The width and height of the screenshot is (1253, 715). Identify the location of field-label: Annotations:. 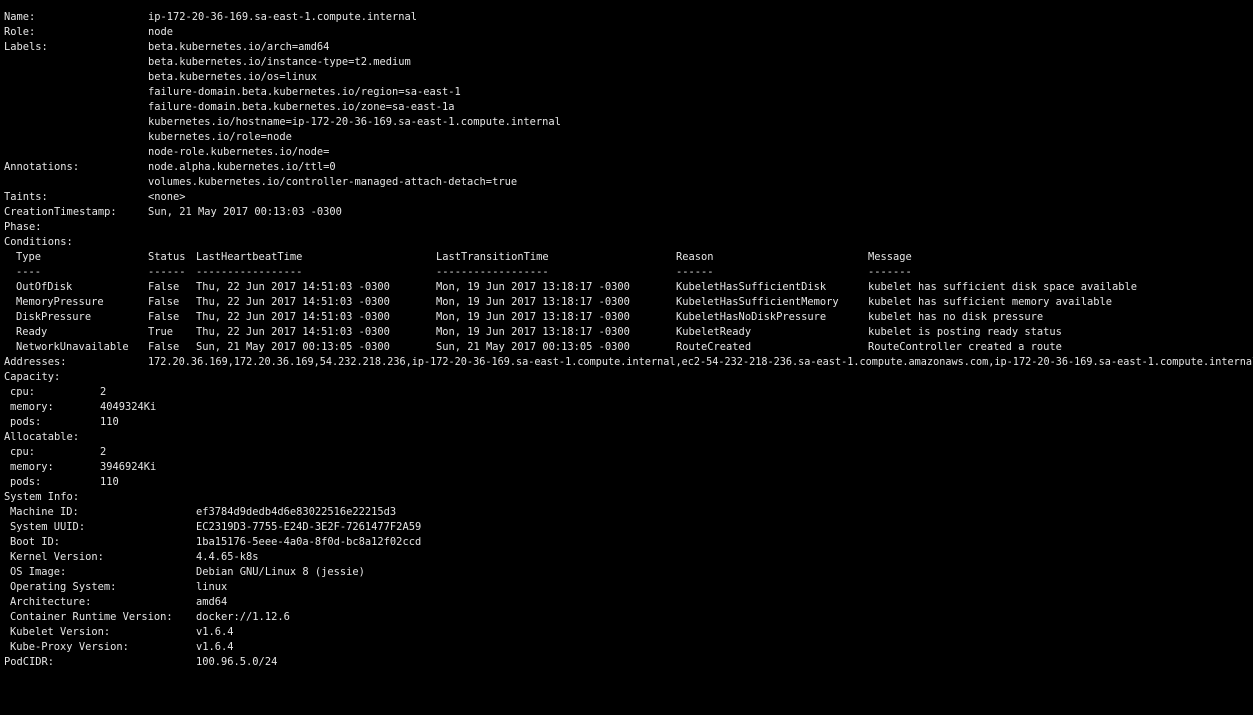
(42, 167).